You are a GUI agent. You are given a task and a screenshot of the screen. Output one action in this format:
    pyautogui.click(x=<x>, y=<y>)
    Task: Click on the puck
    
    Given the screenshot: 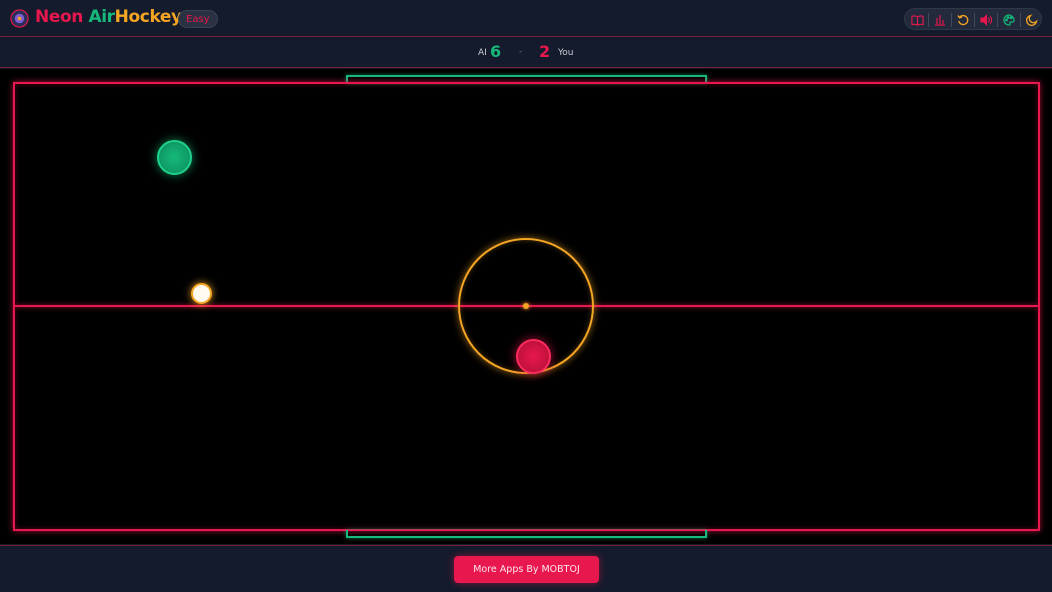 What is the action you would take?
    pyautogui.click(x=201, y=293)
    